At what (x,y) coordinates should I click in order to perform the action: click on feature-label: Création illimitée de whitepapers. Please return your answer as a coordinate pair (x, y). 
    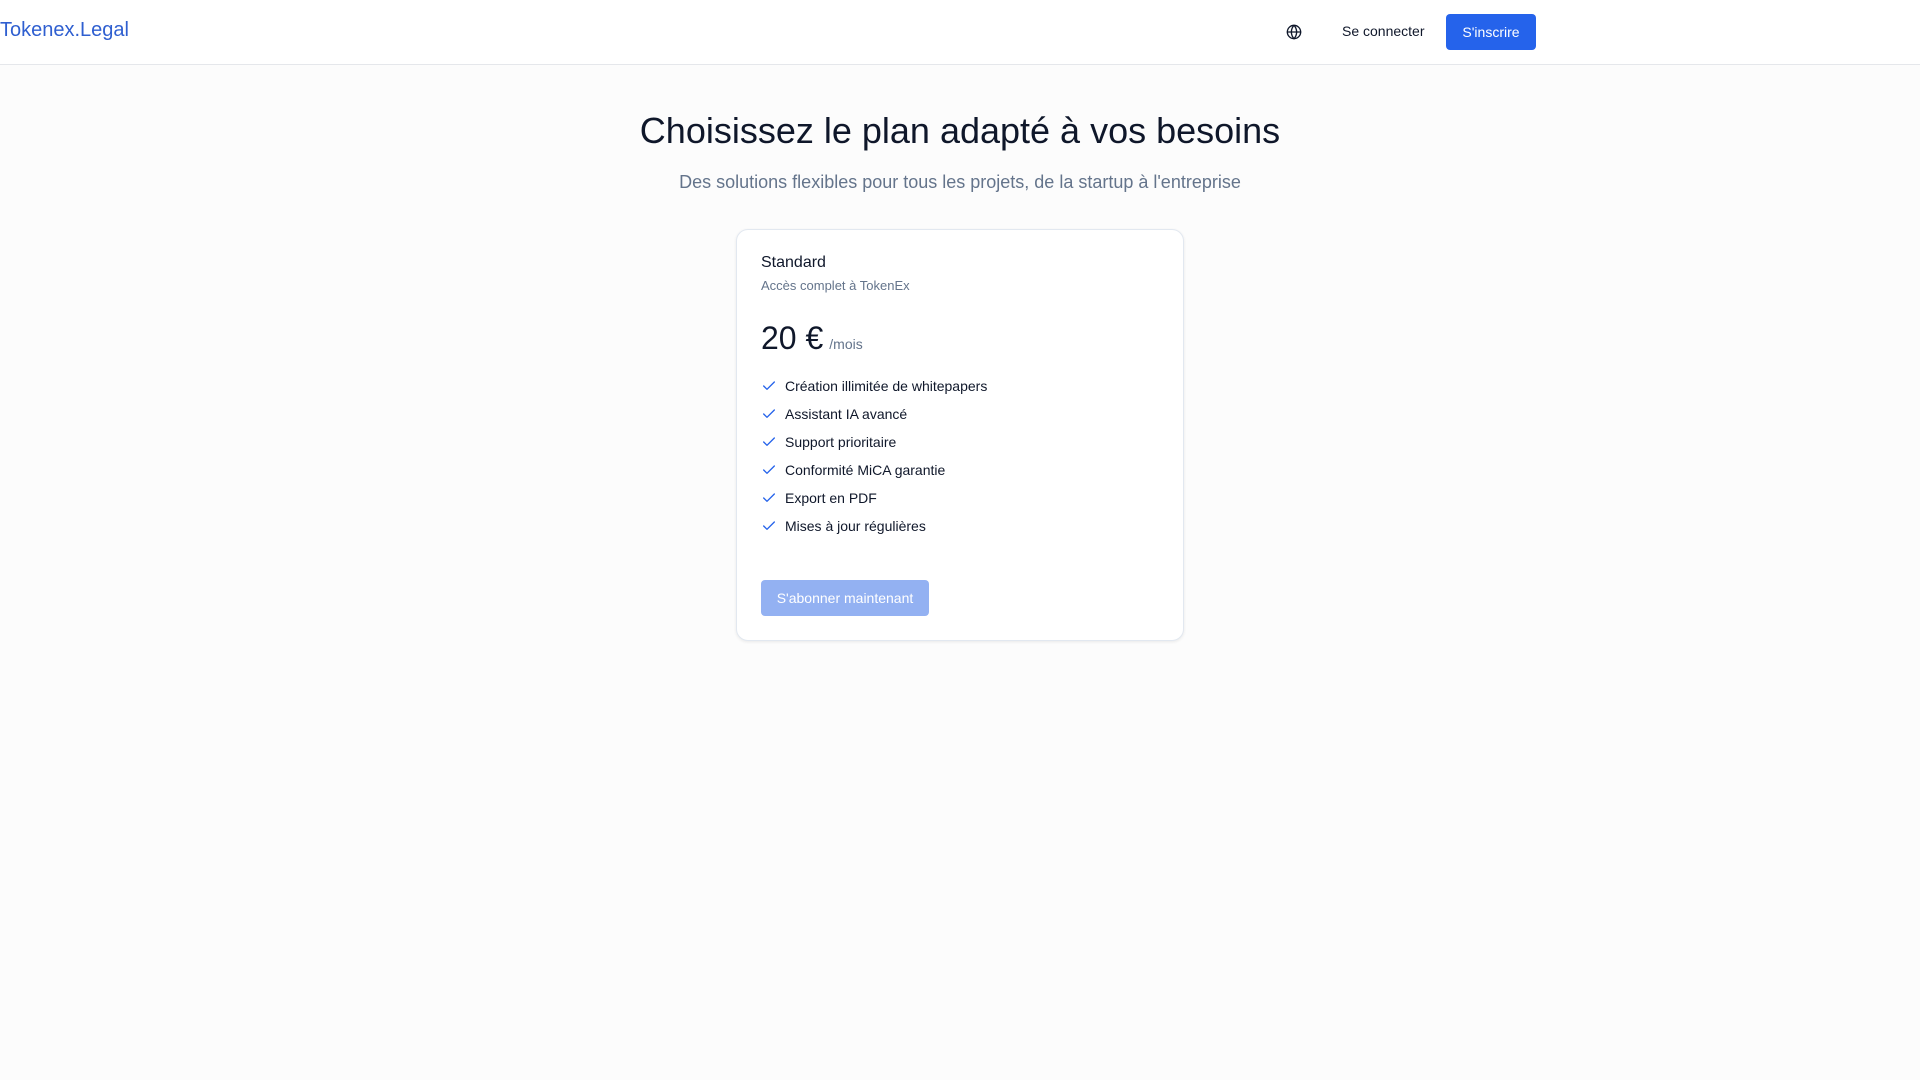
    Looking at the image, I should click on (886, 386).